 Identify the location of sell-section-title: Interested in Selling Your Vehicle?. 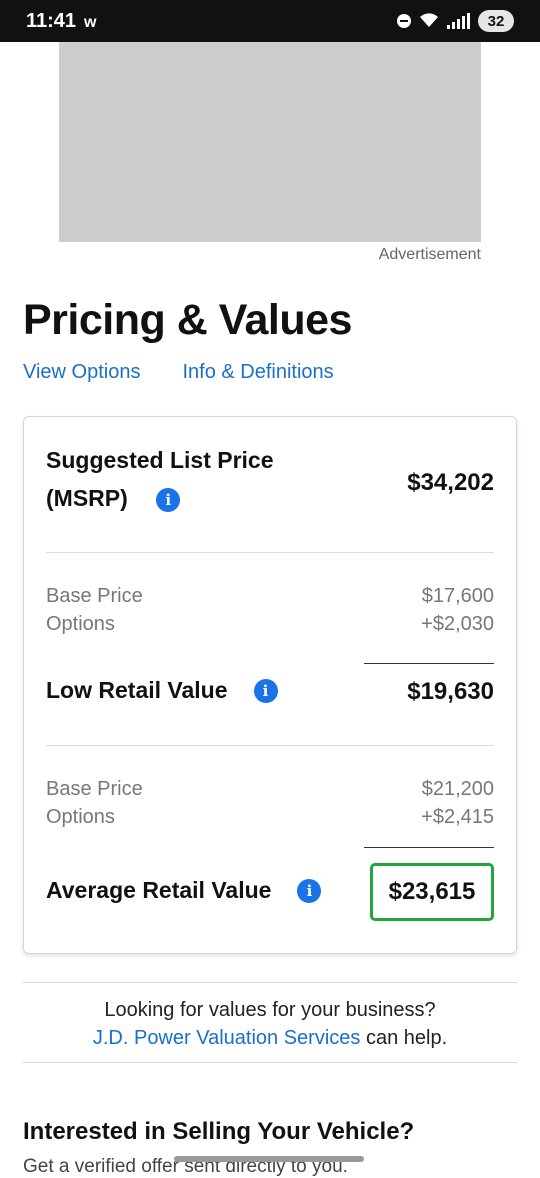
(219, 1131).